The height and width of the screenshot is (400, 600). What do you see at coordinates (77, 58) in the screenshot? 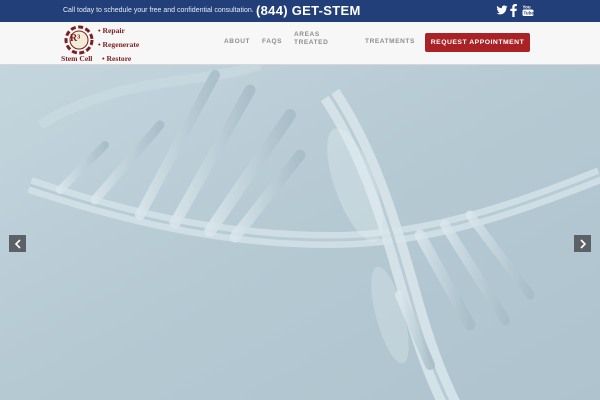
I see `logo-stem-cell: Stem Cell` at bounding box center [77, 58].